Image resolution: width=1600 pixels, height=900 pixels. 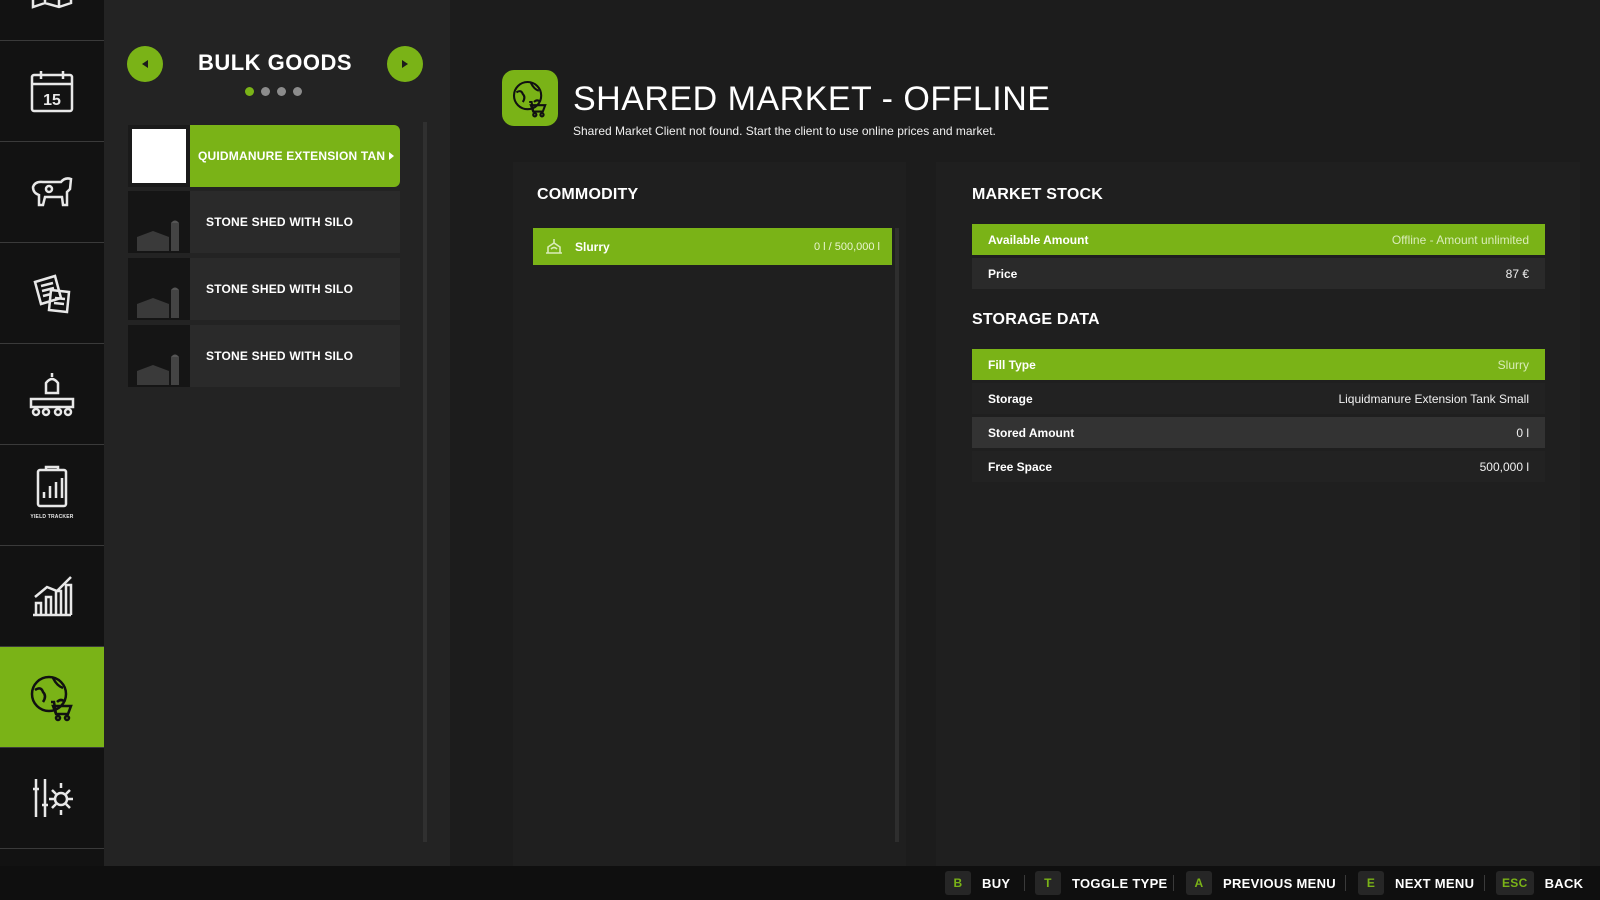 What do you see at coordinates (1564, 883) in the screenshot?
I see `hint-label: BACK` at bounding box center [1564, 883].